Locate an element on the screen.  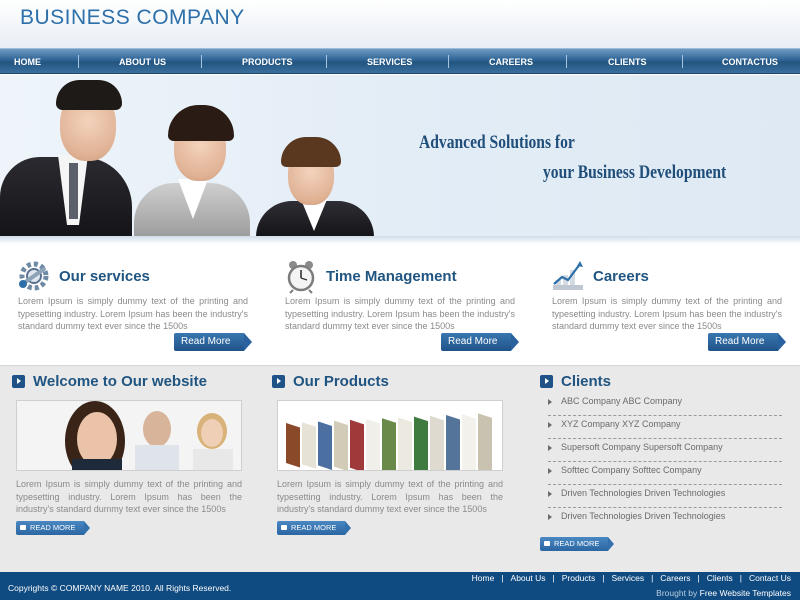
client-link: XYZ Company XYZ Company is located at coordinates (621, 424).